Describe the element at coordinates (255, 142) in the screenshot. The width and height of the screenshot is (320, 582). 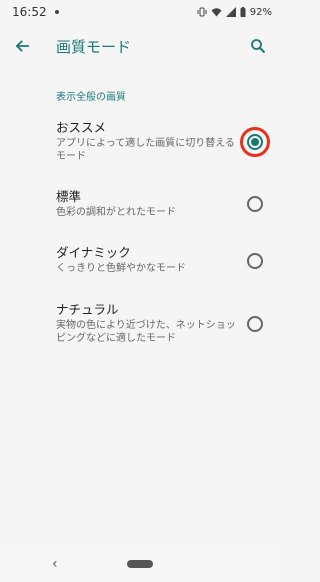
I see `highlight-circle` at that location.